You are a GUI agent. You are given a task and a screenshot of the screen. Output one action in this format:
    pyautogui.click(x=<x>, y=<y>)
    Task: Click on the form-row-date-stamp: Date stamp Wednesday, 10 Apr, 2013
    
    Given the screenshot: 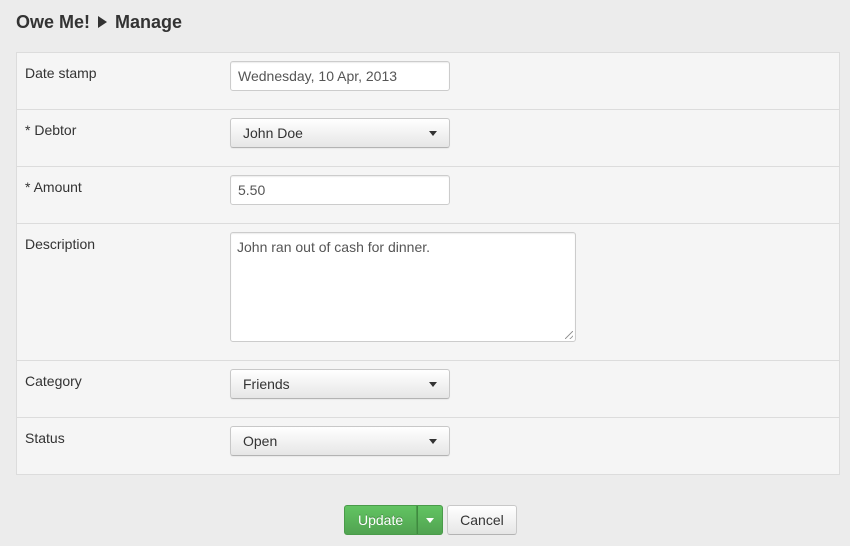 What is the action you would take?
    pyautogui.click(x=428, y=81)
    